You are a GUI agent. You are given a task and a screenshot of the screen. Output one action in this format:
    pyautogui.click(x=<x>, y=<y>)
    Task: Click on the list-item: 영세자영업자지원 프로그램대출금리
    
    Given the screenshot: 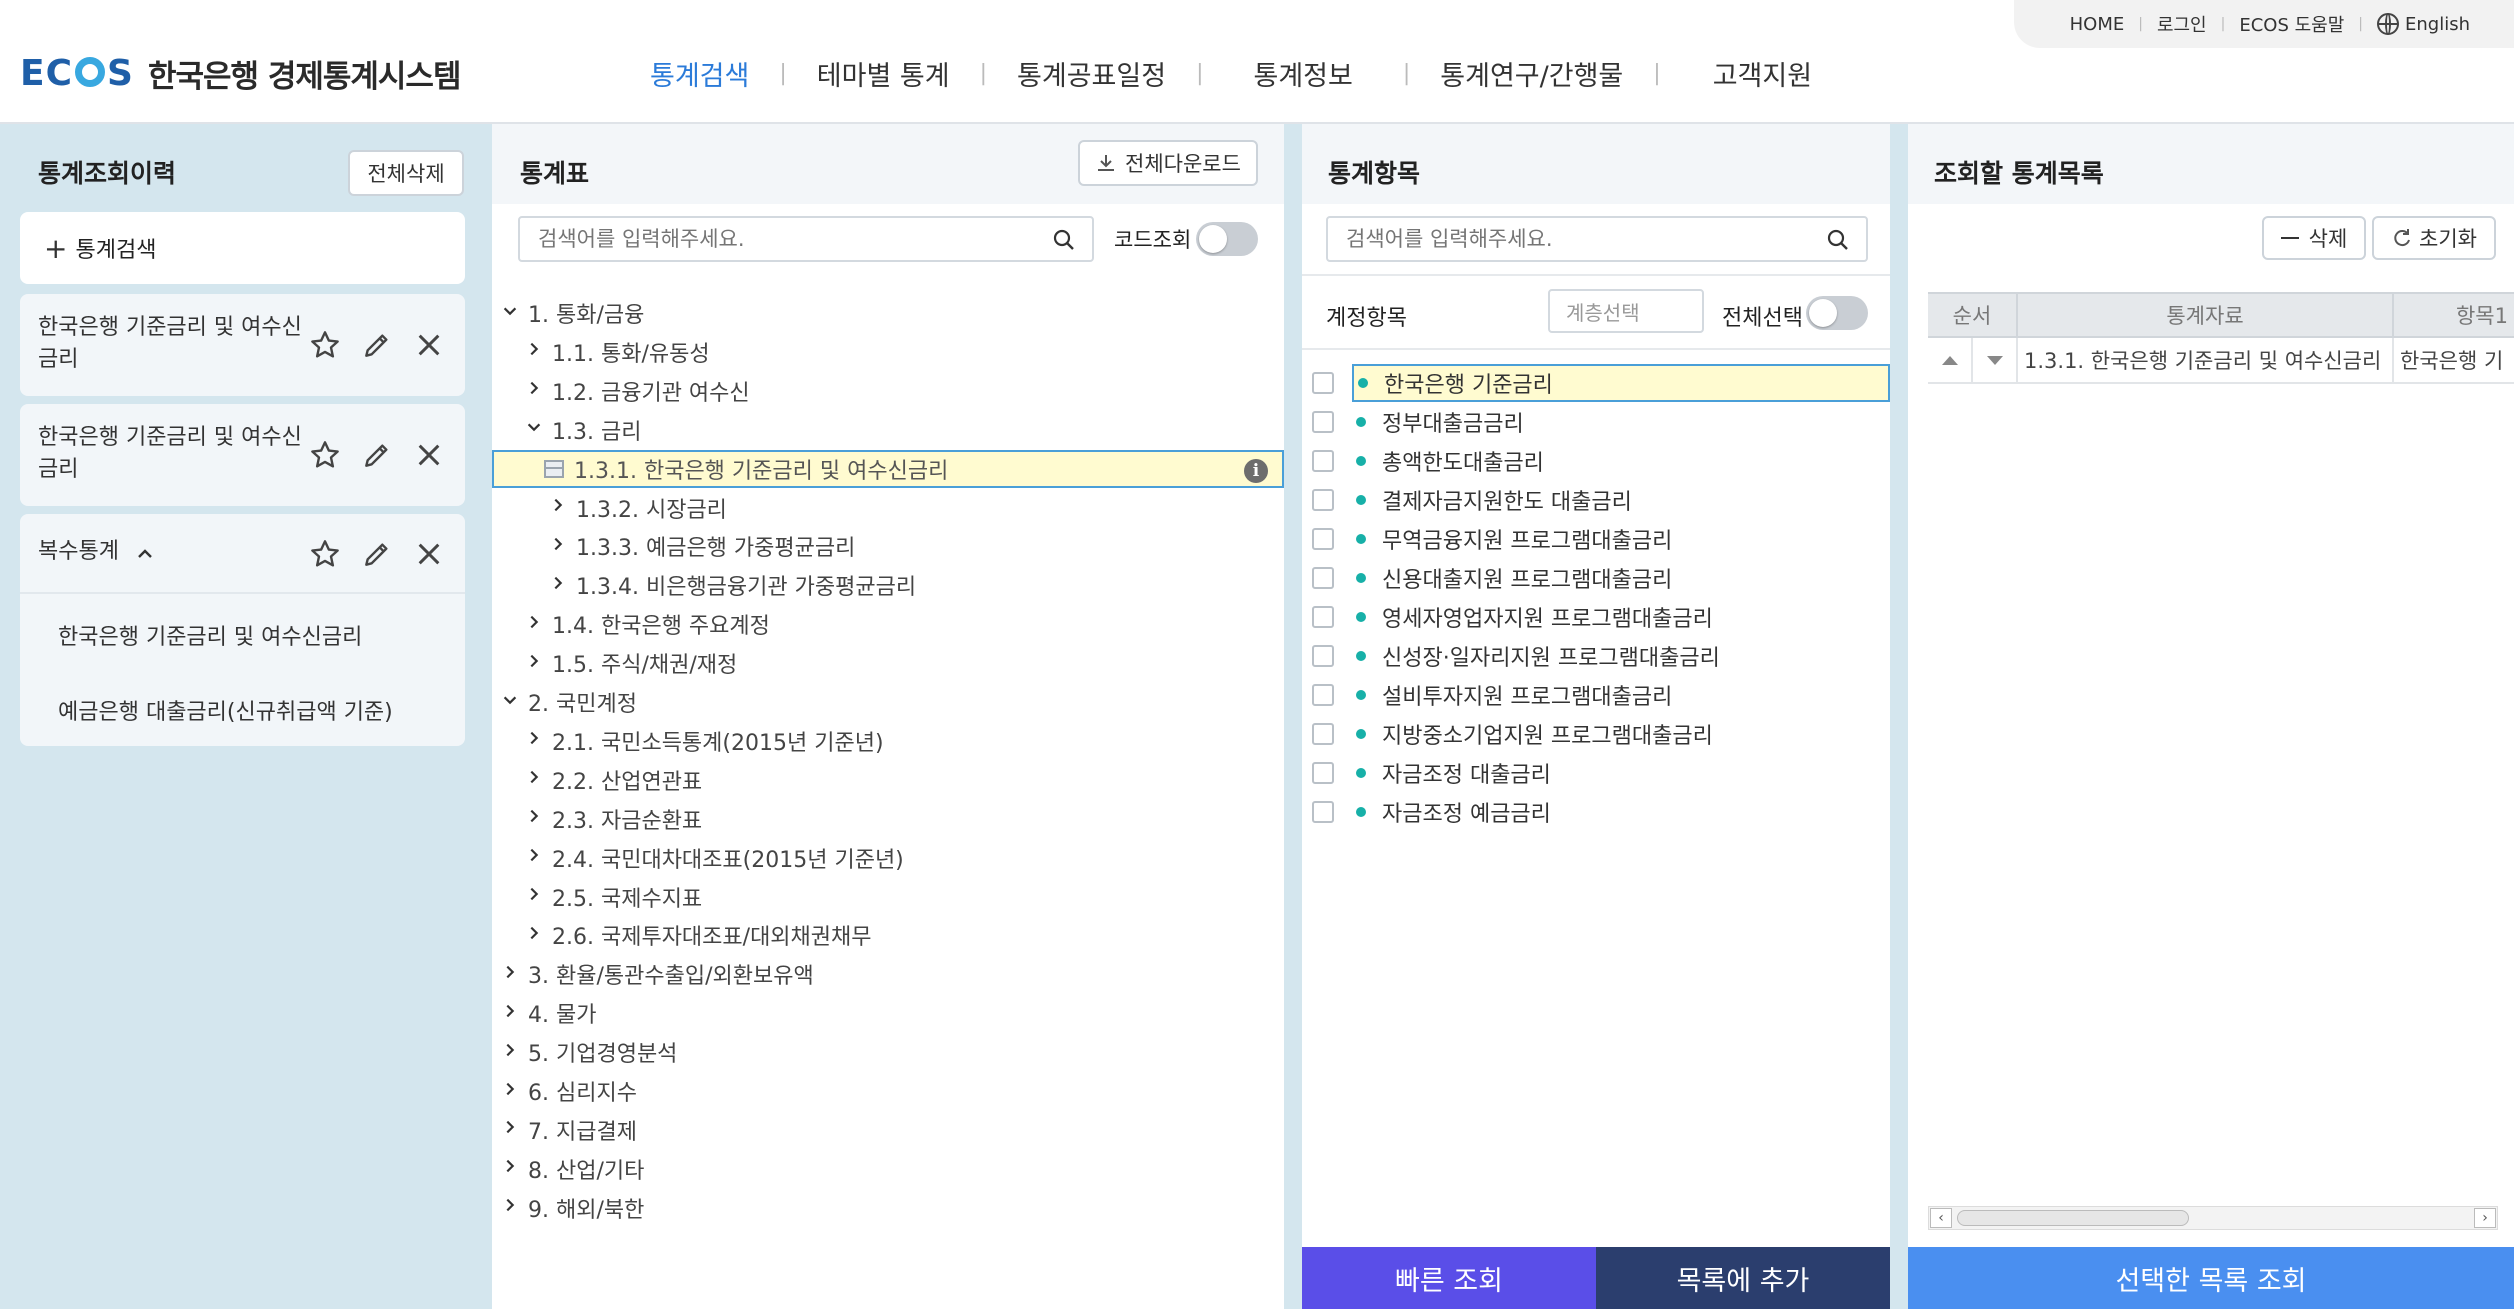 What is the action you would take?
    pyautogui.click(x=1596, y=617)
    